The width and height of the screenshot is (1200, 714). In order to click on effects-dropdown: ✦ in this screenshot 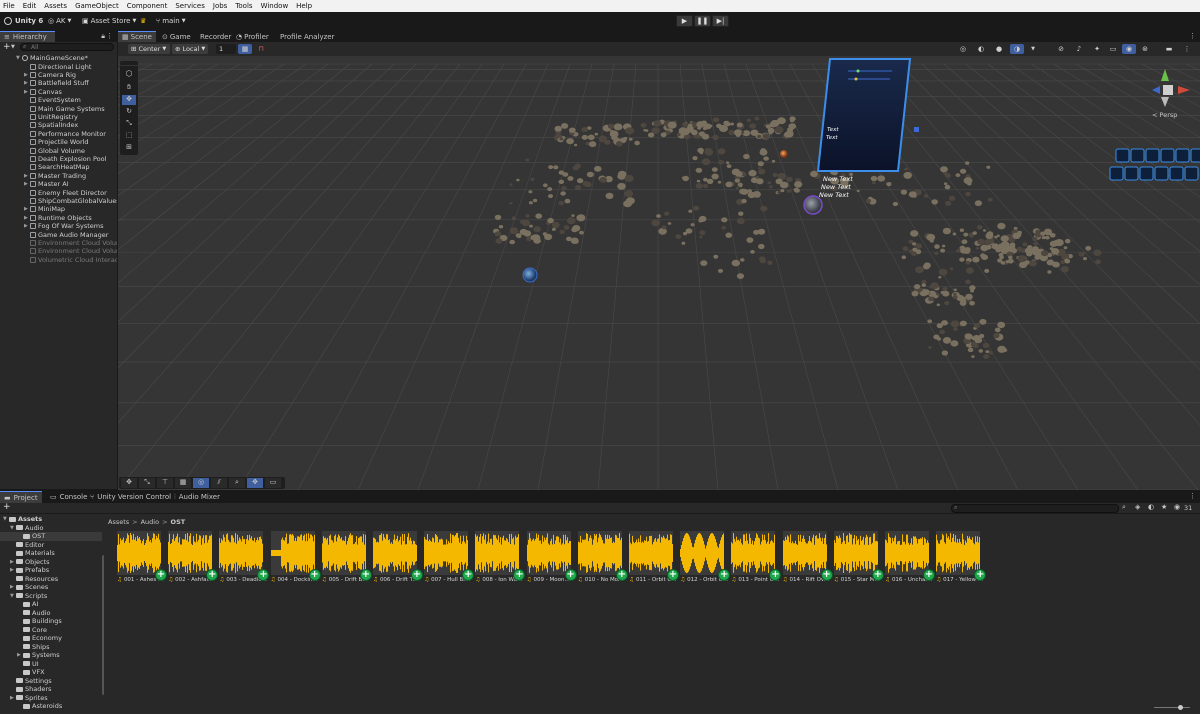, I will do `click(1097, 49)`.